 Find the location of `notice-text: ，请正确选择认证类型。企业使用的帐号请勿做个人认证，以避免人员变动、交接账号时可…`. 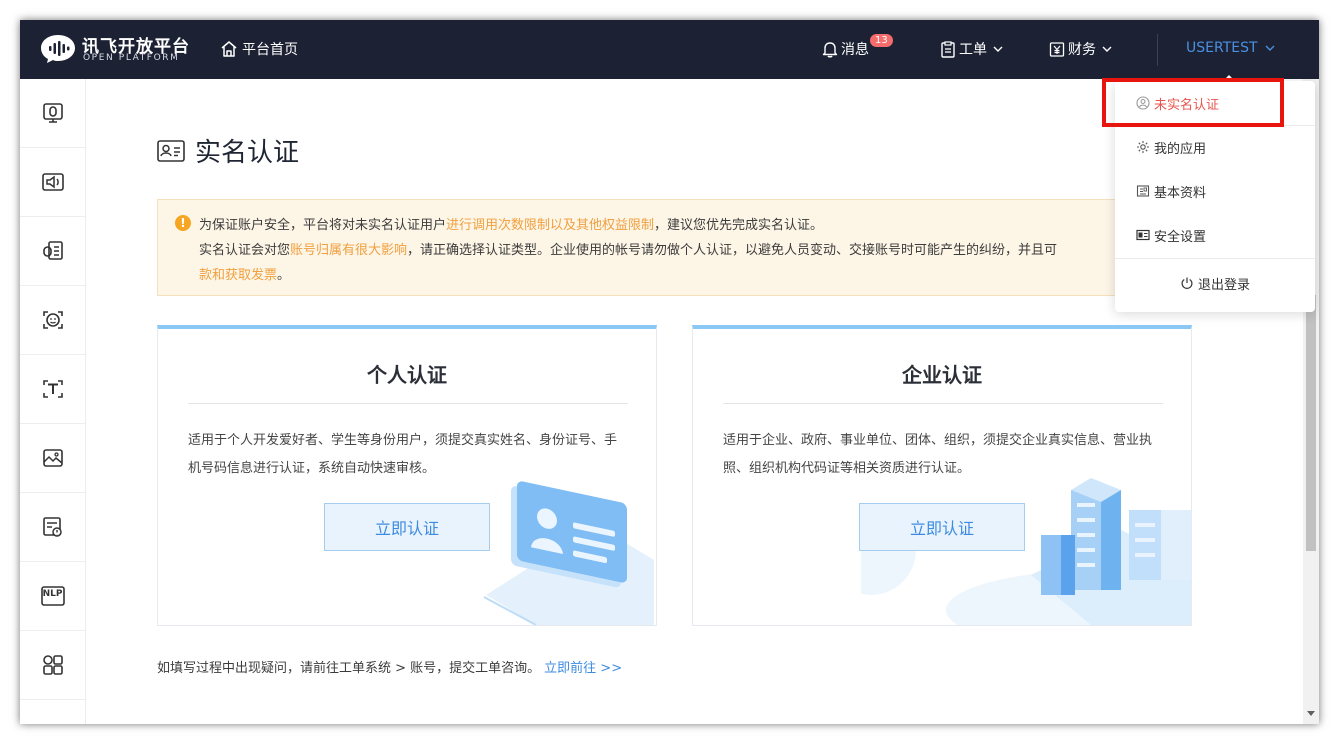

notice-text: ，请正确选择认证类型。企业使用的帐号请勿做个人认证，以避免人员变动、交接账号时可… is located at coordinates (732, 250).